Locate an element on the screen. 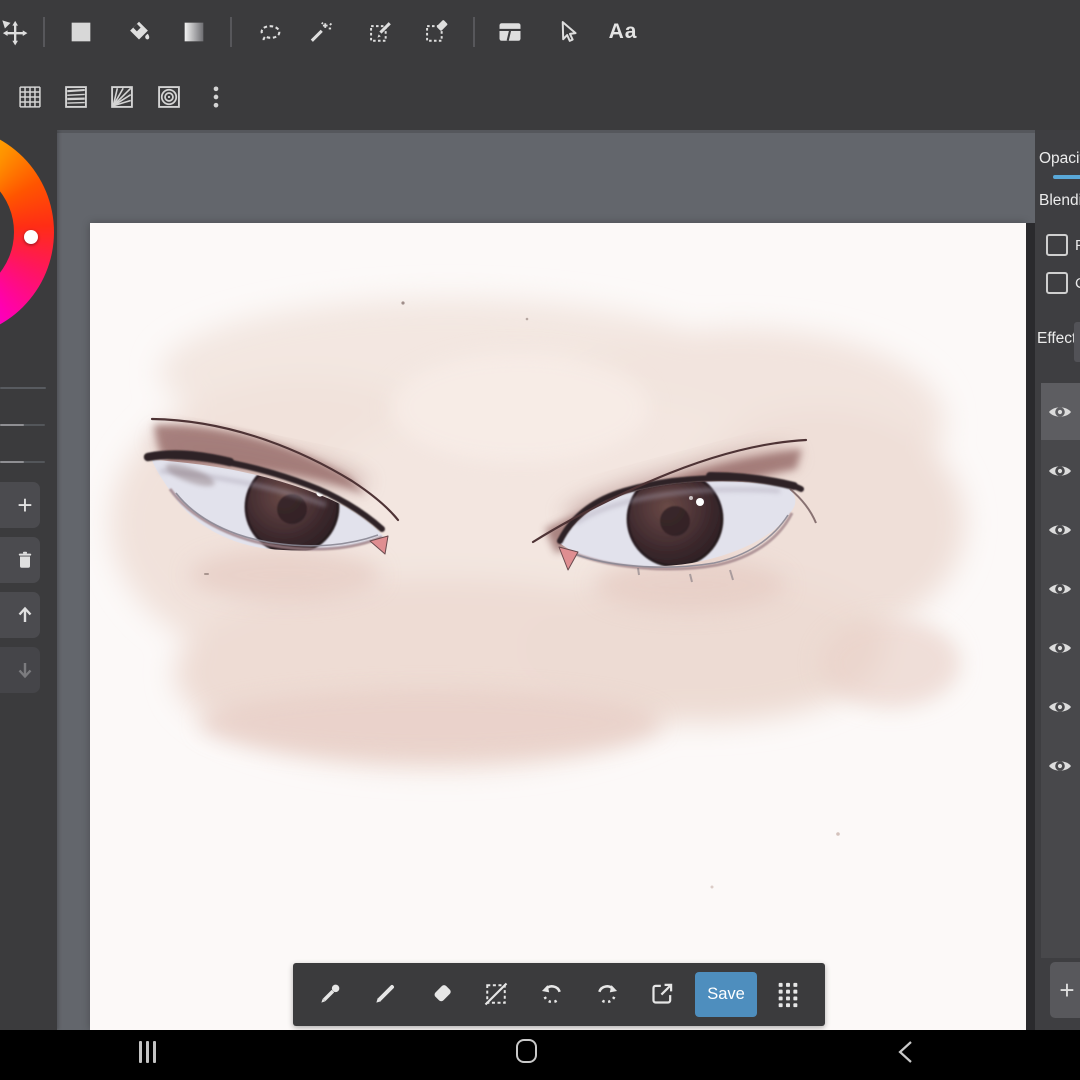 The width and height of the screenshot is (1080, 1080). text-tool-button: Aa is located at coordinates (623, 32).